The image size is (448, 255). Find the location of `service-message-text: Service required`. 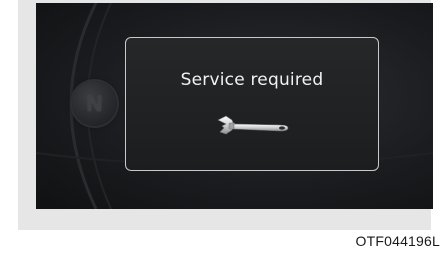

service-message-text: Service required is located at coordinates (252, 80).